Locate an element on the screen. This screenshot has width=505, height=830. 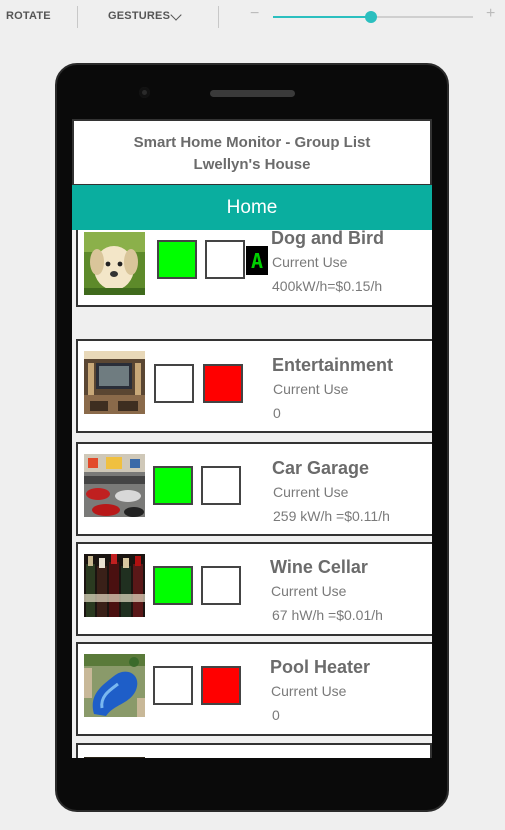
rotate-button: ROTATE is located at coordinates (28, 16).